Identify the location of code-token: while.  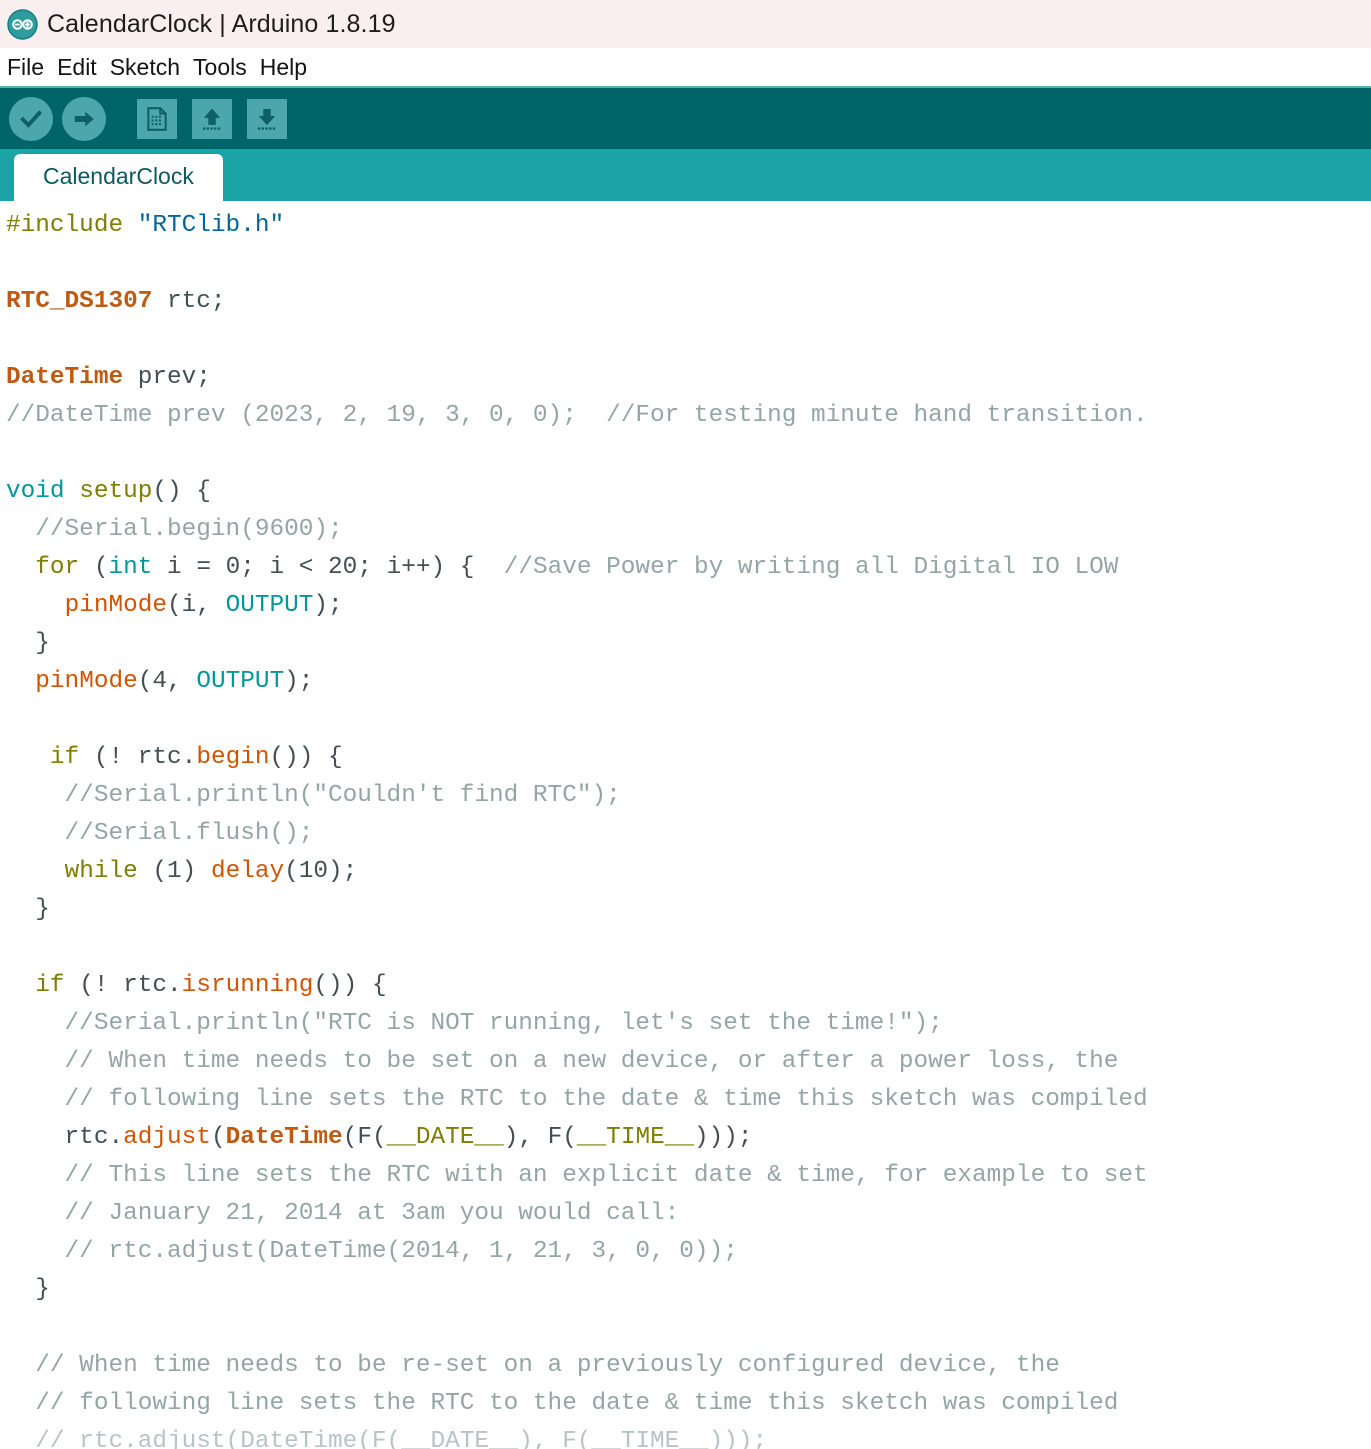
(101, 871).